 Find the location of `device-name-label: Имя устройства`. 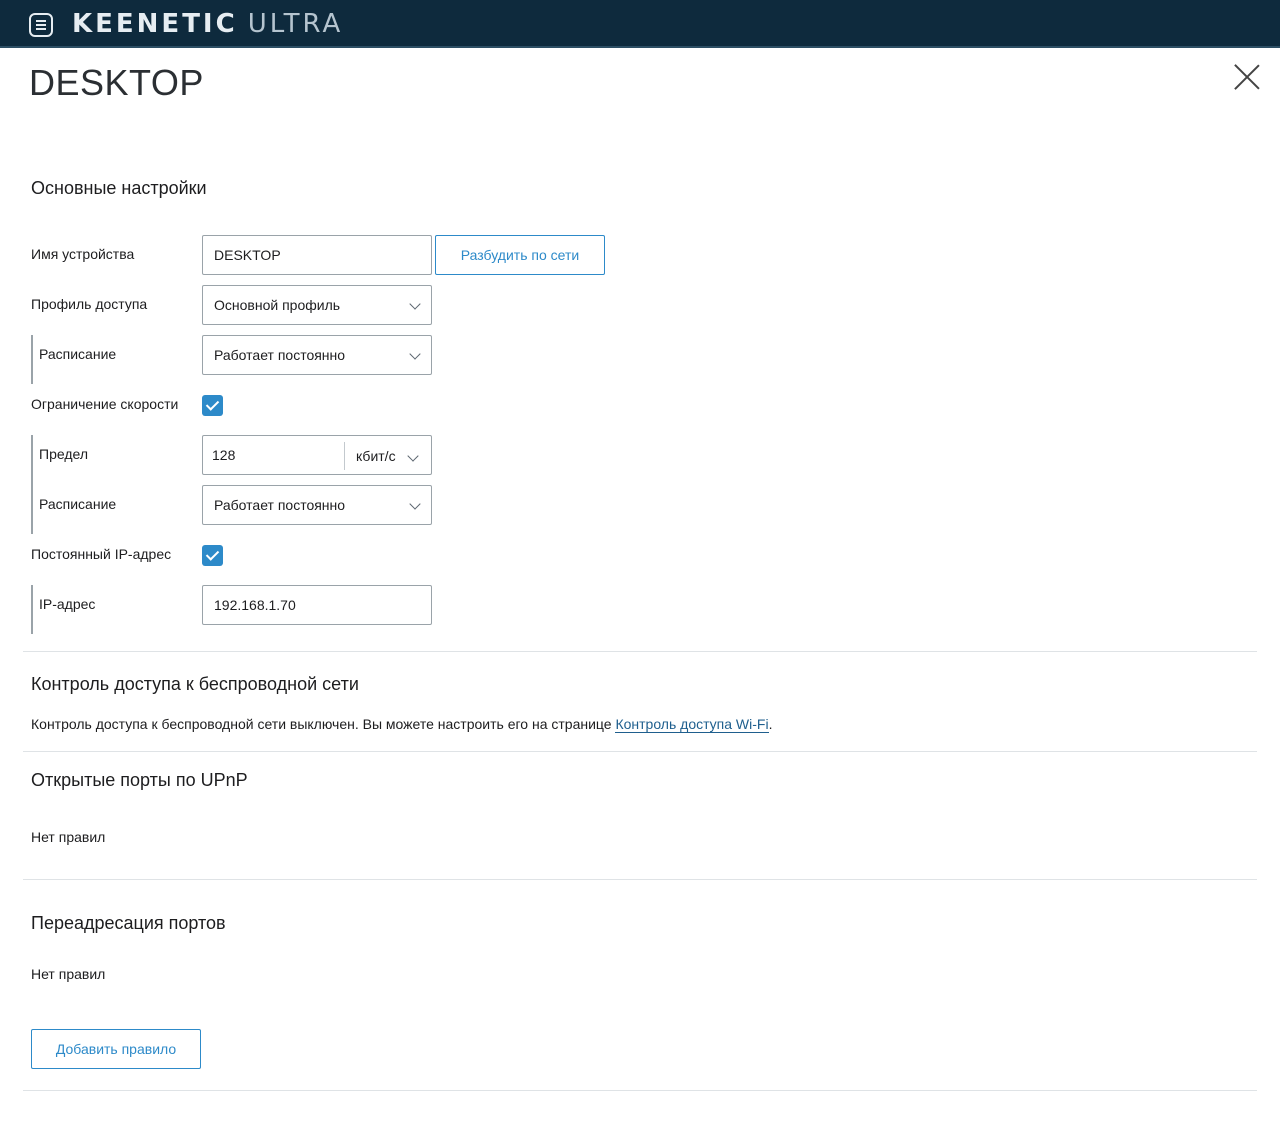

device-name-label: Имя устройства is located at coordinates (83, 254).